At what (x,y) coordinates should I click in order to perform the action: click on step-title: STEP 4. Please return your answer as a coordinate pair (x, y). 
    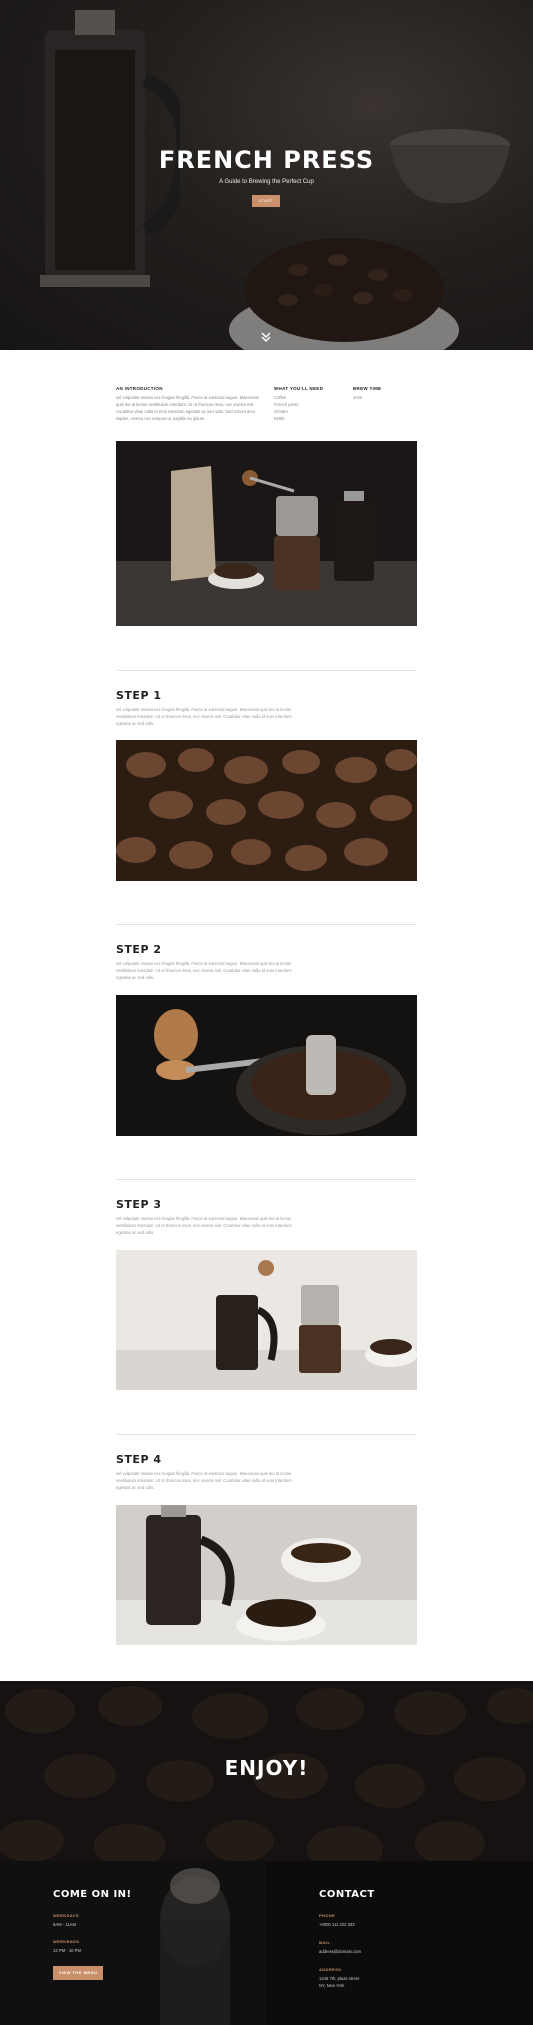
    Looking at the image, I should click on (139, 1459).